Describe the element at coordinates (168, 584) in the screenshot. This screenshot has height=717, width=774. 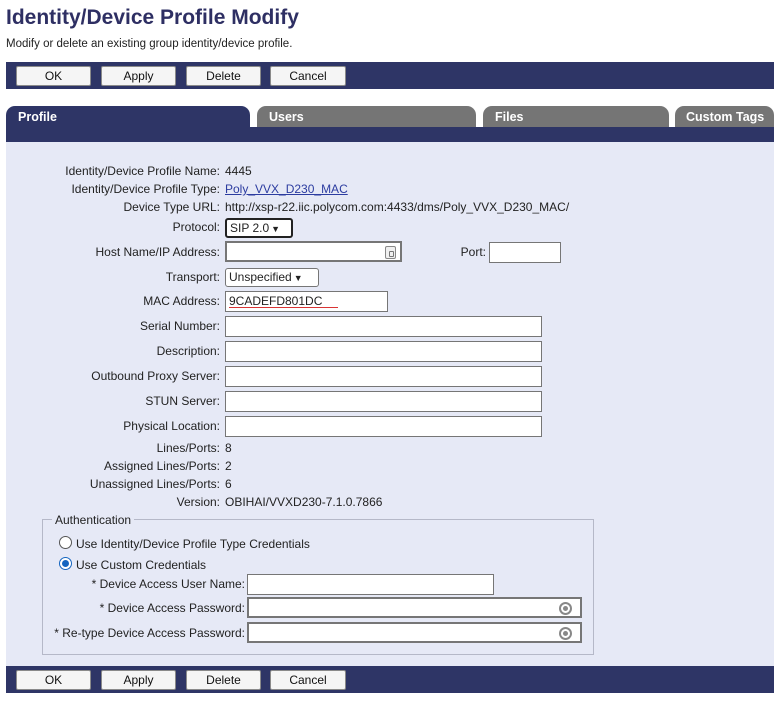
I see `device-username-label: * Device Access User Name:` at that location.